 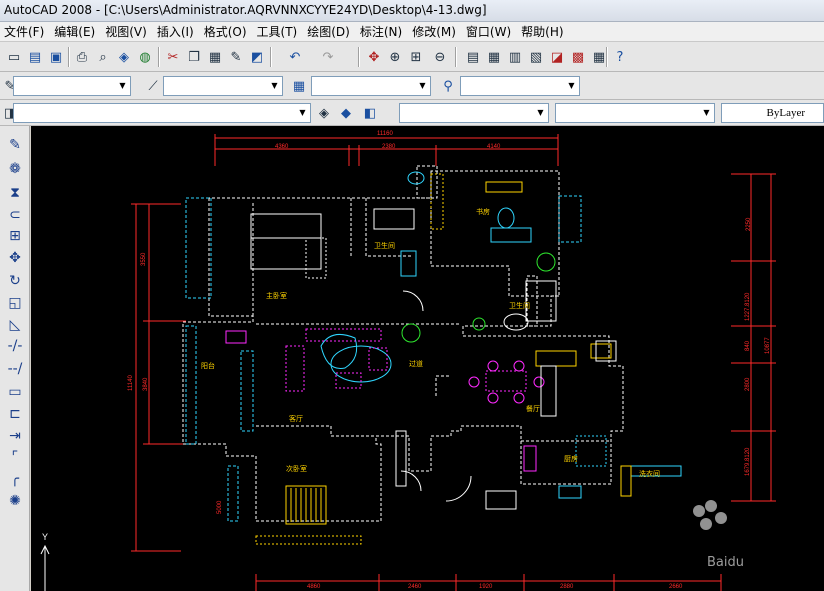 What do you see at coordinates (571, 458) in the screenshot?
I see `room-kitchen: 厨房` at bounding box center [571, 458].